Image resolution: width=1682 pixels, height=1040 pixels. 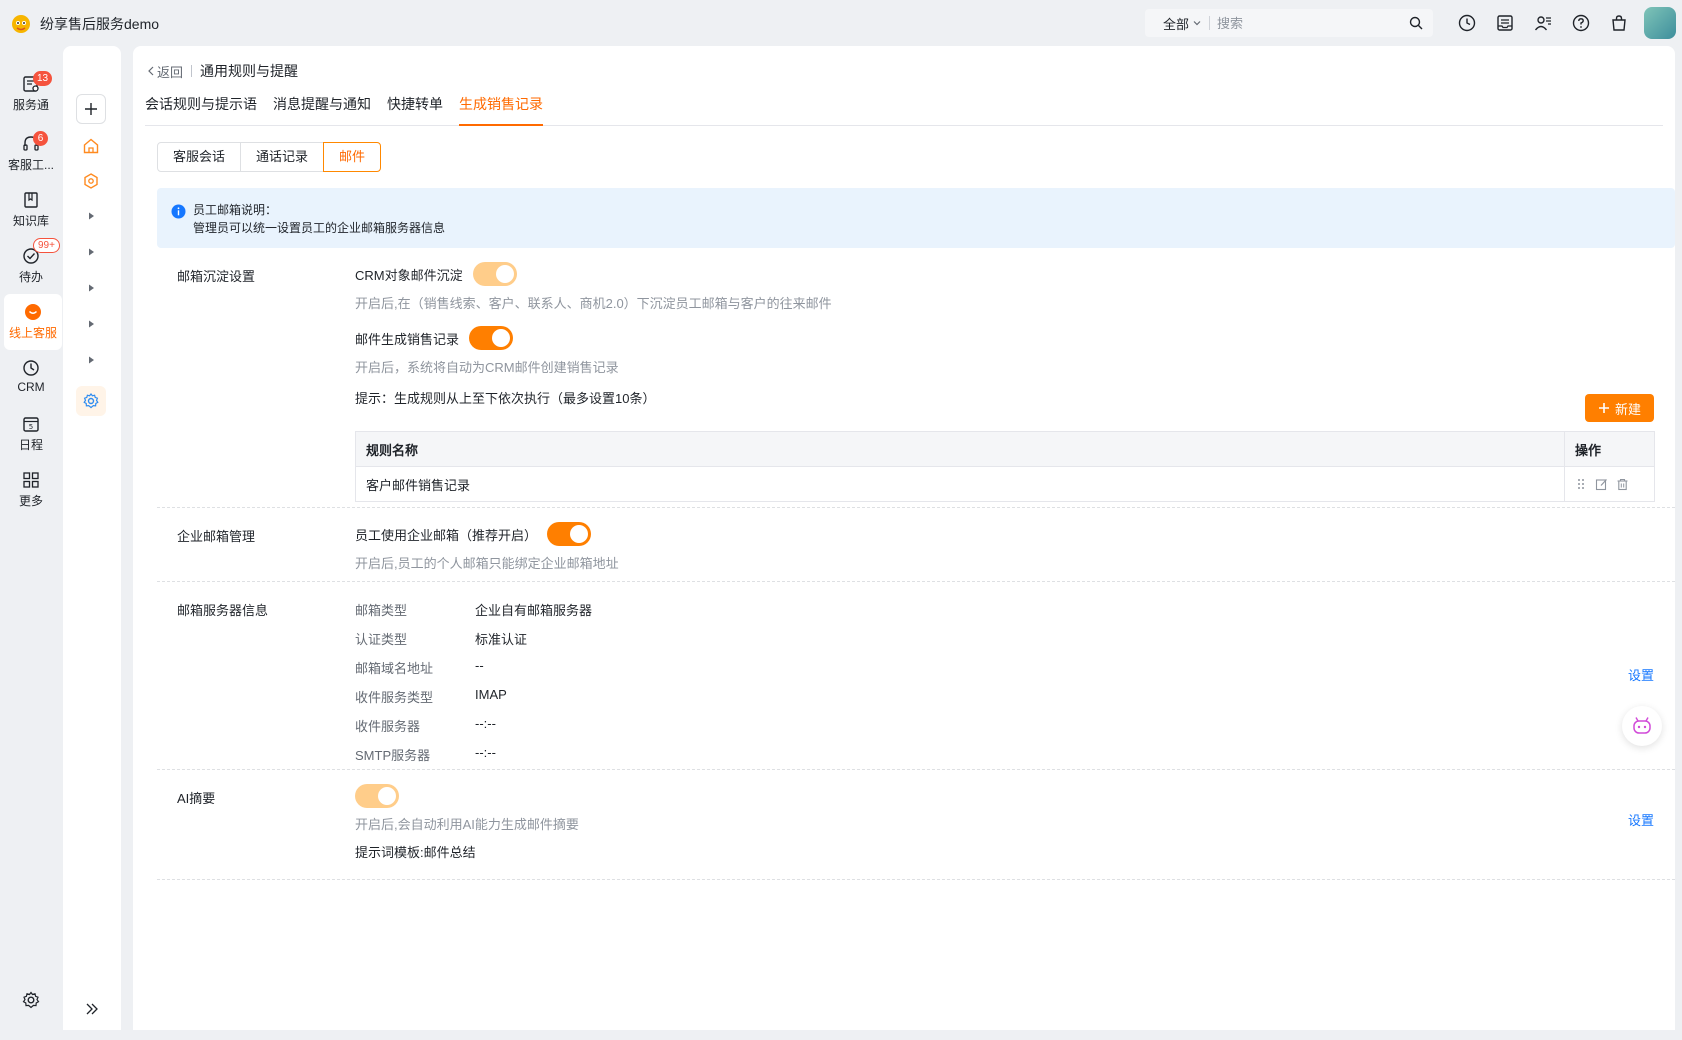 What do you see at coordinates (33, 322) in the screenshot?
I see `nav-item-online-service: 线上客服` at bounding box center [33, 322].